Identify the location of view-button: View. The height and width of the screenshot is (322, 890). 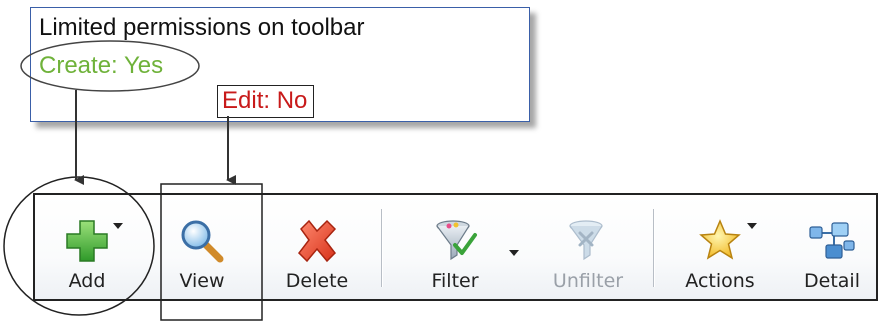
(202, 247).